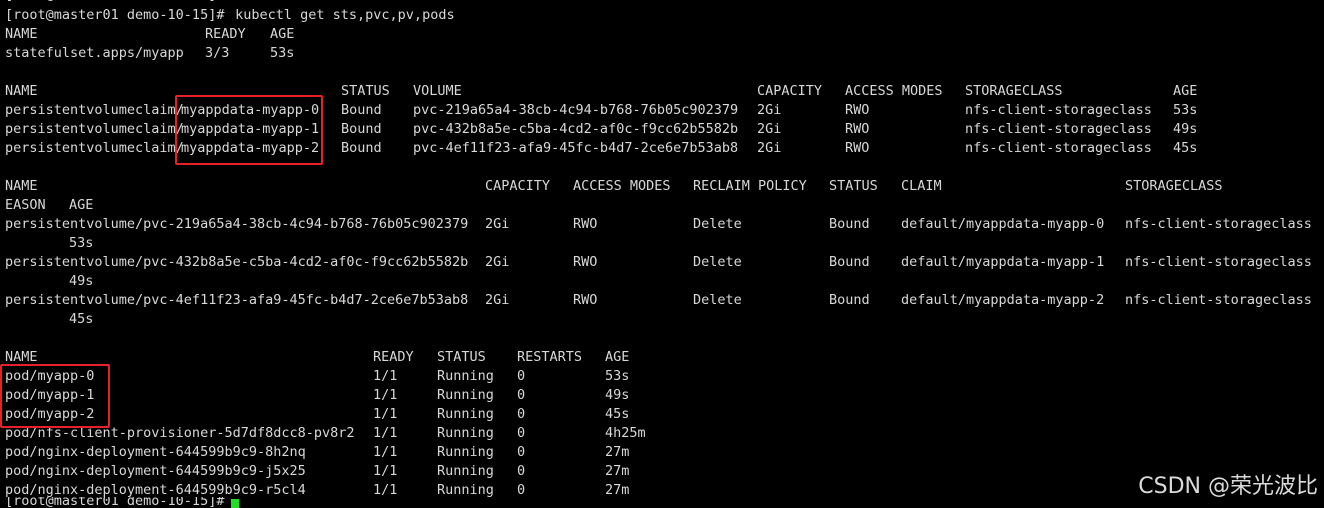  Describe the element at coordinates (617, 357) in the screenshot. I see `pods-header-cell: AGE` at that location.